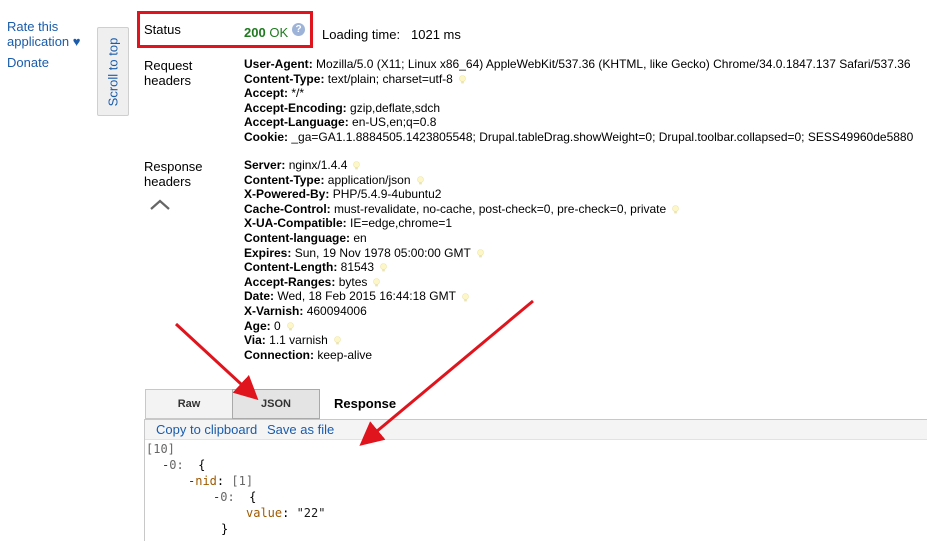  What do you see at coordinates (162, 29) in the screenshot?
I see `status-label: Status` at bounding box center [162, 29].